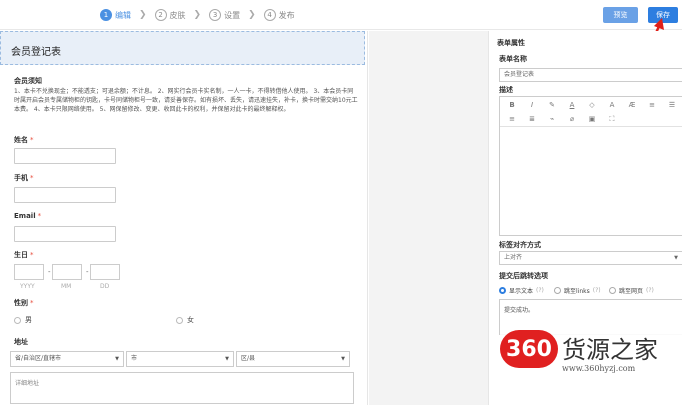 This screenshot has height=405, width=682. Describe the element at coordinates (513, 257) in the screenshot. I see `select-text: 上对齐` at that location.